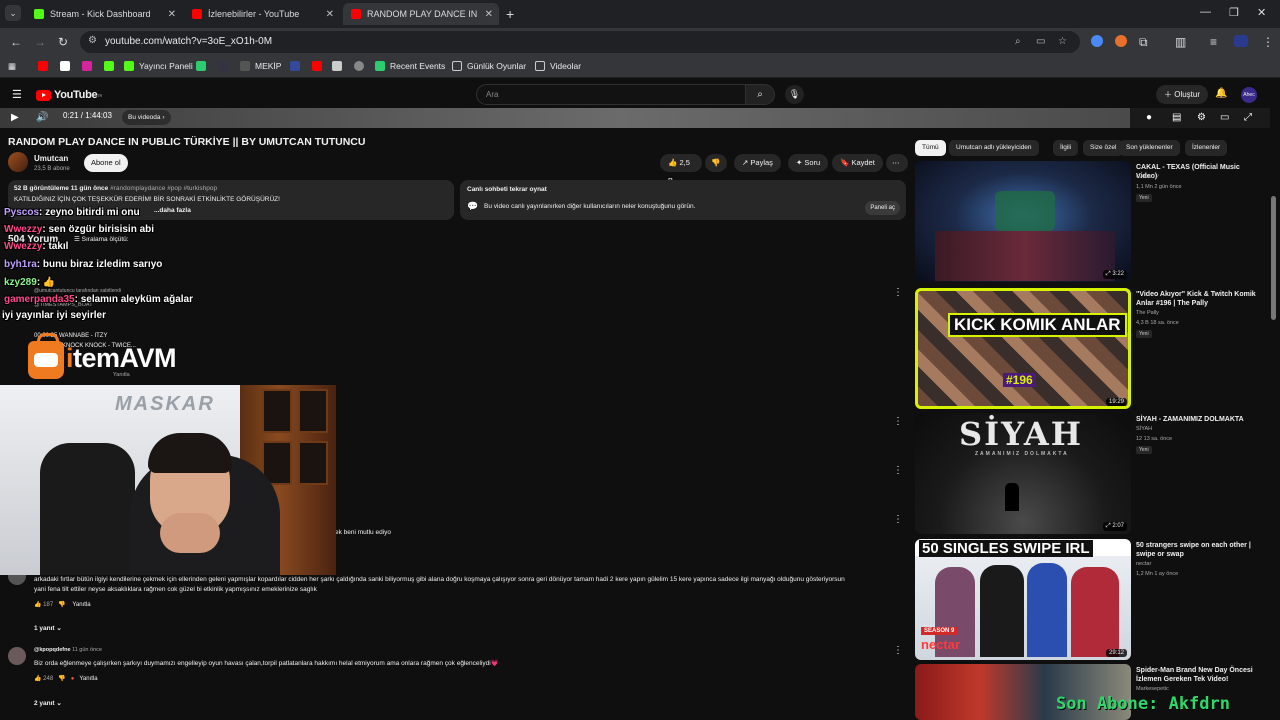 The width and height of the screenshot is (1280, 720). Describe the element at coordinates (146, 117) in the screenshot. I see `chapter-button: Bu videoda ›` at that location.